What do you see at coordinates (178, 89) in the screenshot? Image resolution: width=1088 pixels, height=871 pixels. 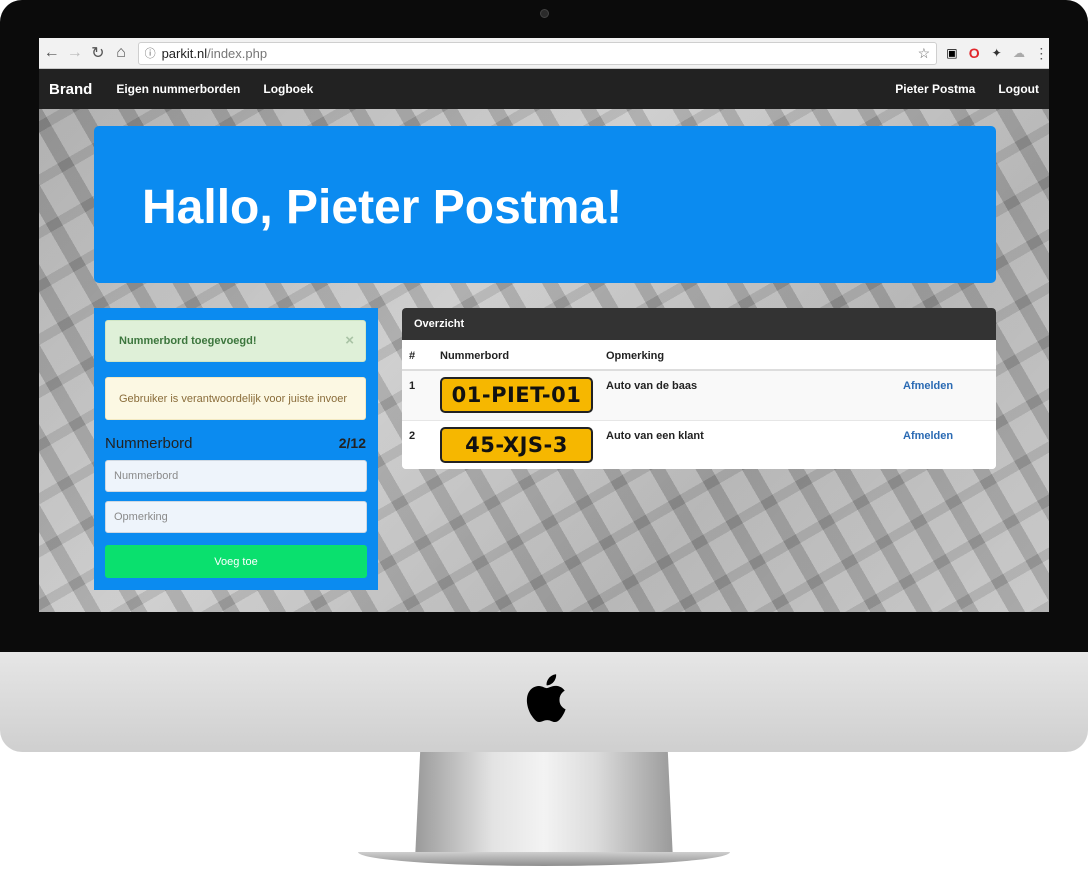 I see `nav-link-eigen-nummerborden: Eigen nummerborden` at bounding box center [178, 89].